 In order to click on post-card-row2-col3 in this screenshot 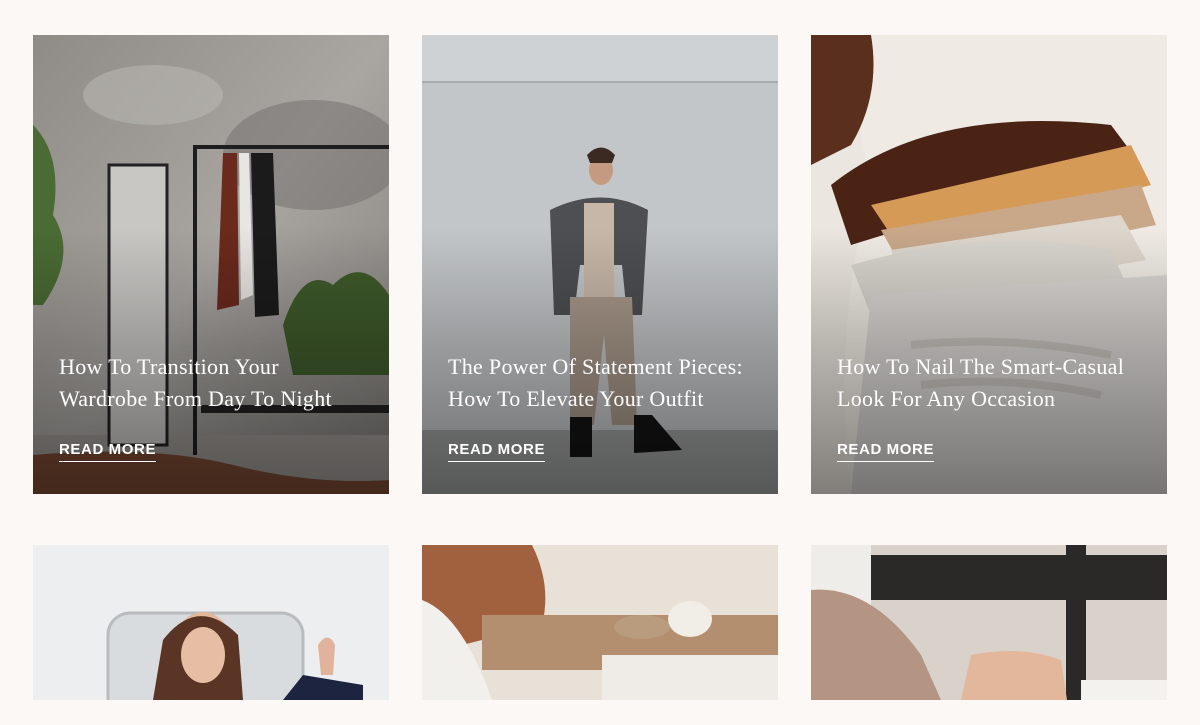, I will do `click(989, 635)`.